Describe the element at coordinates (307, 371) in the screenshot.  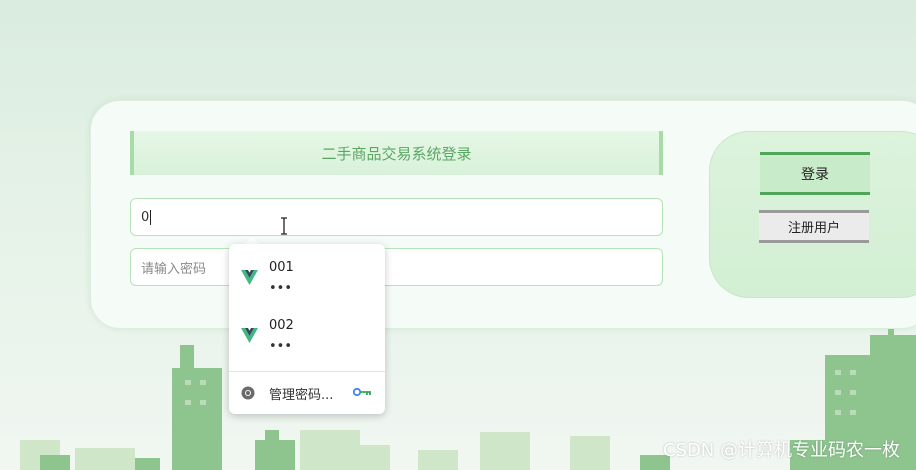
I see `popup-divider` at that location.